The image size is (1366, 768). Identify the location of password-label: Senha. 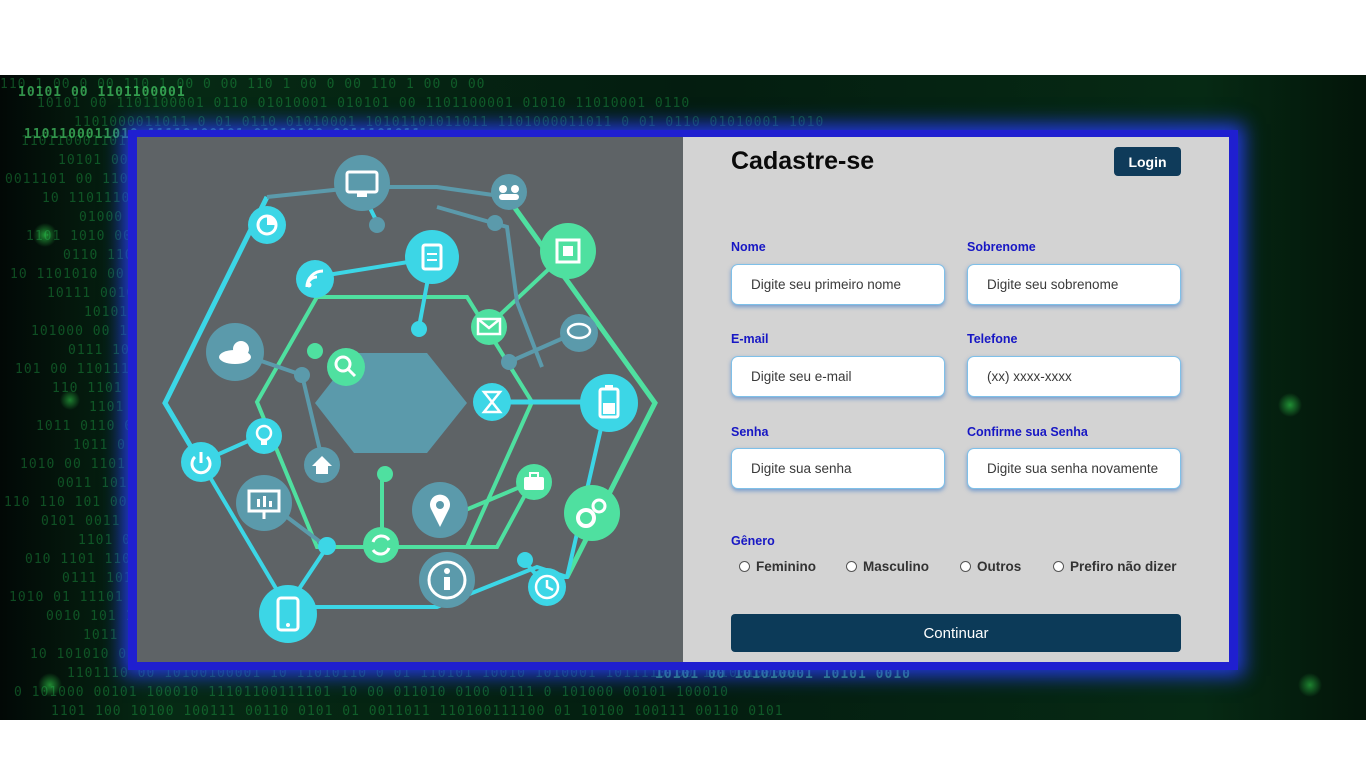
(750, 432).